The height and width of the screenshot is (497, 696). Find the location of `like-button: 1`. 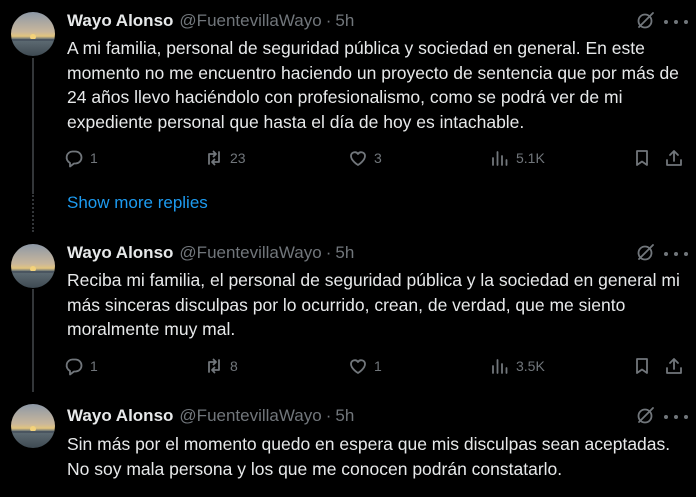

like-button: 1 is located at coordinates (365, 366).